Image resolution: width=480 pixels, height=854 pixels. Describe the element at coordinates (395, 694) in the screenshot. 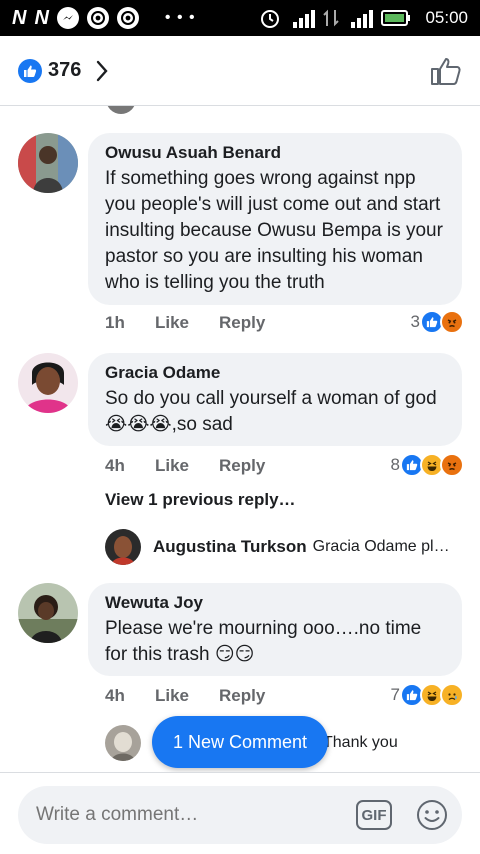

I see `reaction-count: 7` at that location.